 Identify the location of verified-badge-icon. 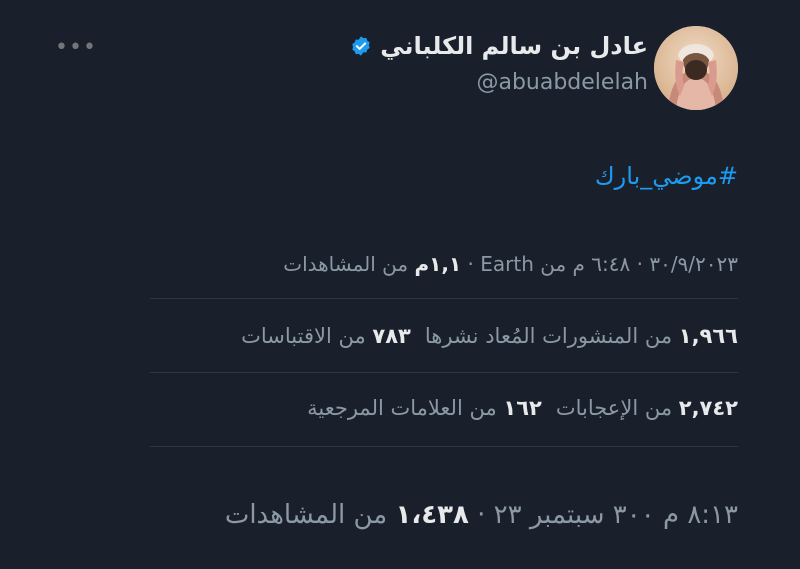
(361, 46).